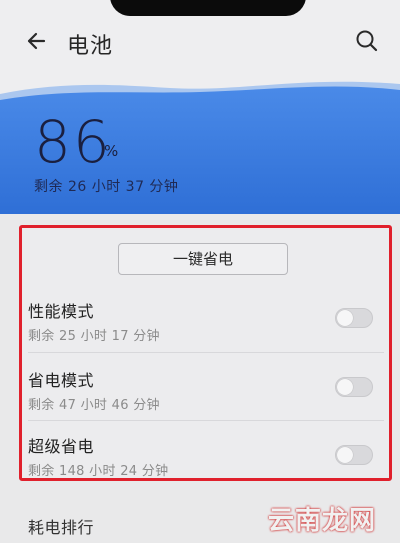  I want to click on mode-title: 性能模式, so click(61, 311).